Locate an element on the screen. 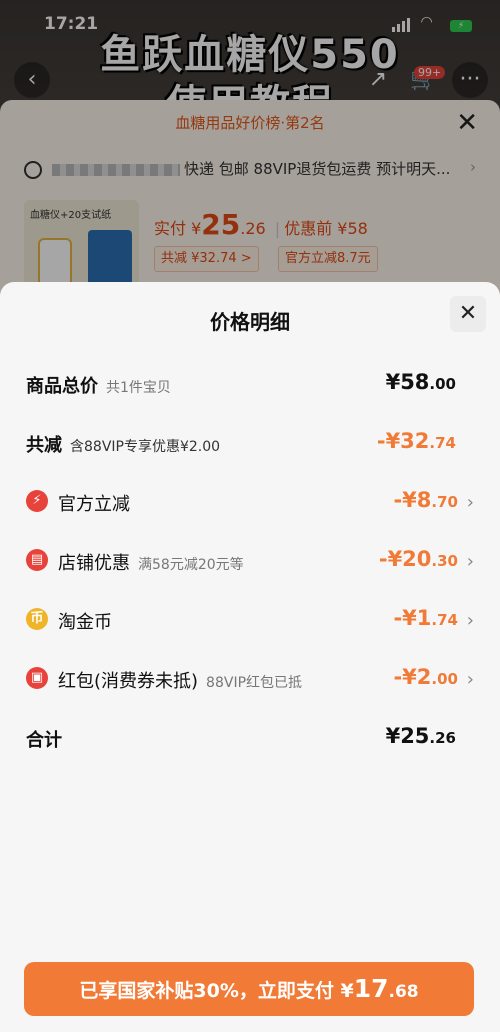 Image resolution: width=500 pixels, height=1032 pixels. row-value: -¥2.00 is located at coordinates (425, 677).